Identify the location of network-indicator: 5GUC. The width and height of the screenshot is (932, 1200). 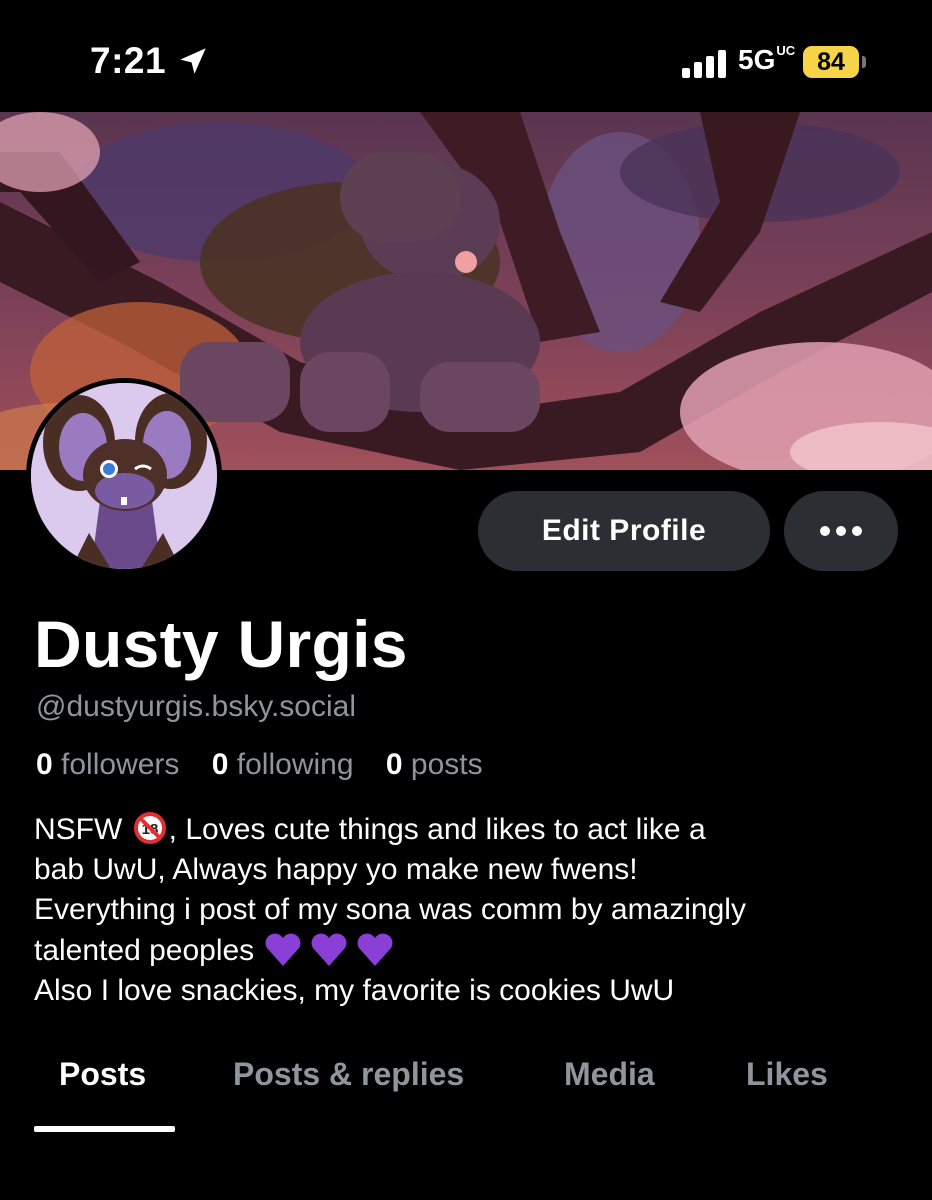
(767, 59).